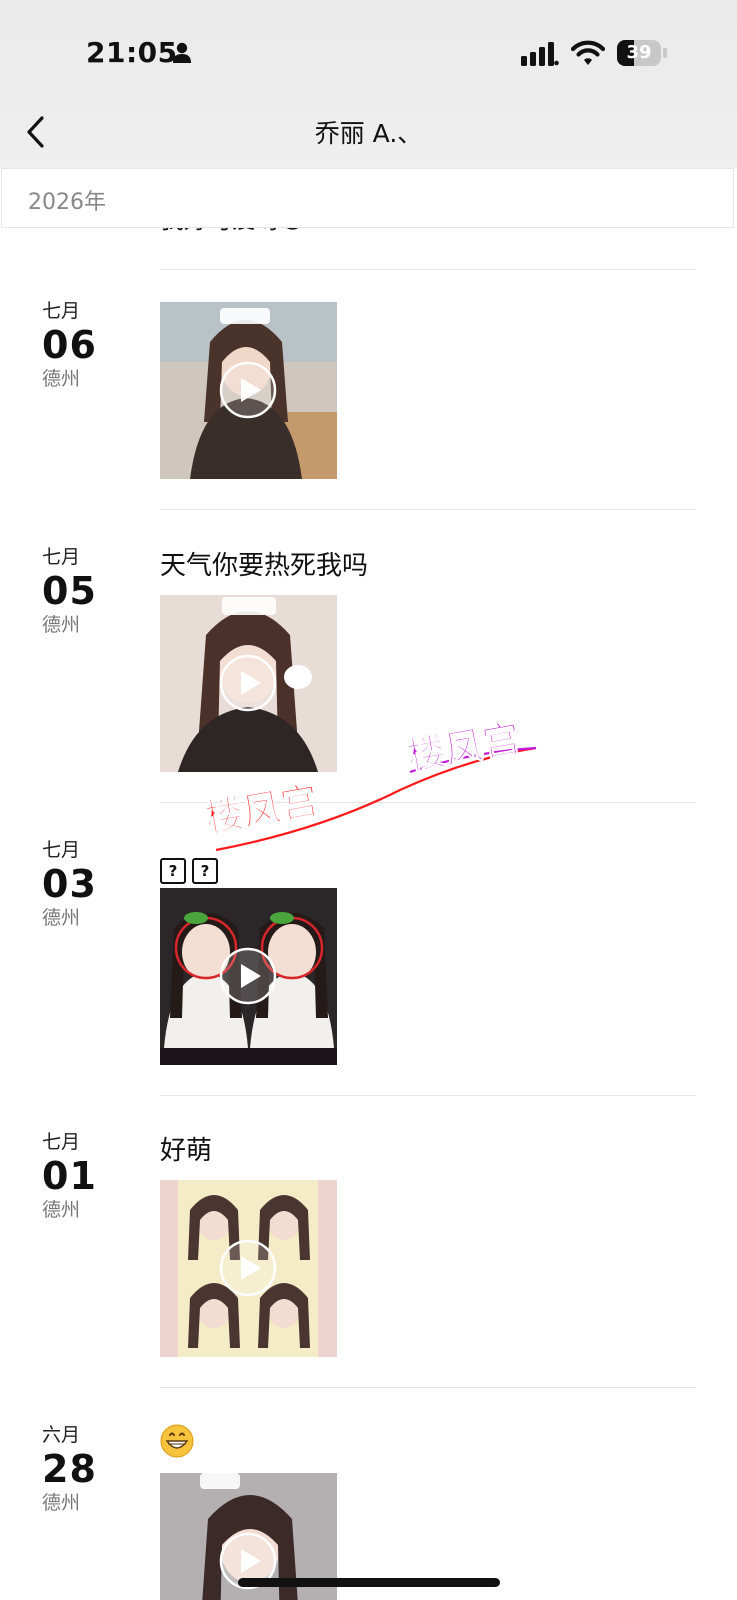  What do you see at coordinates (264, 566) in the screenshot?
I see `post-text: 天气你要热死我吗` at bounding box center [264, 566].